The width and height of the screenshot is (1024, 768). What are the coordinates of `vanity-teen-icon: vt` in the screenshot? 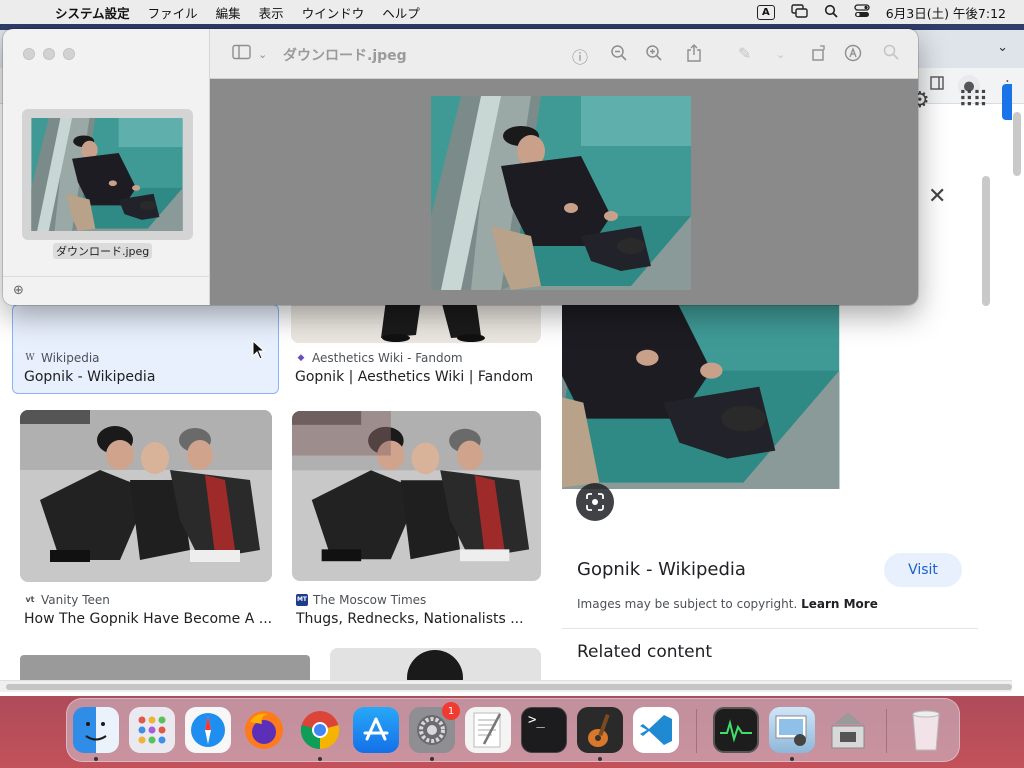 It's located at (30, 599).